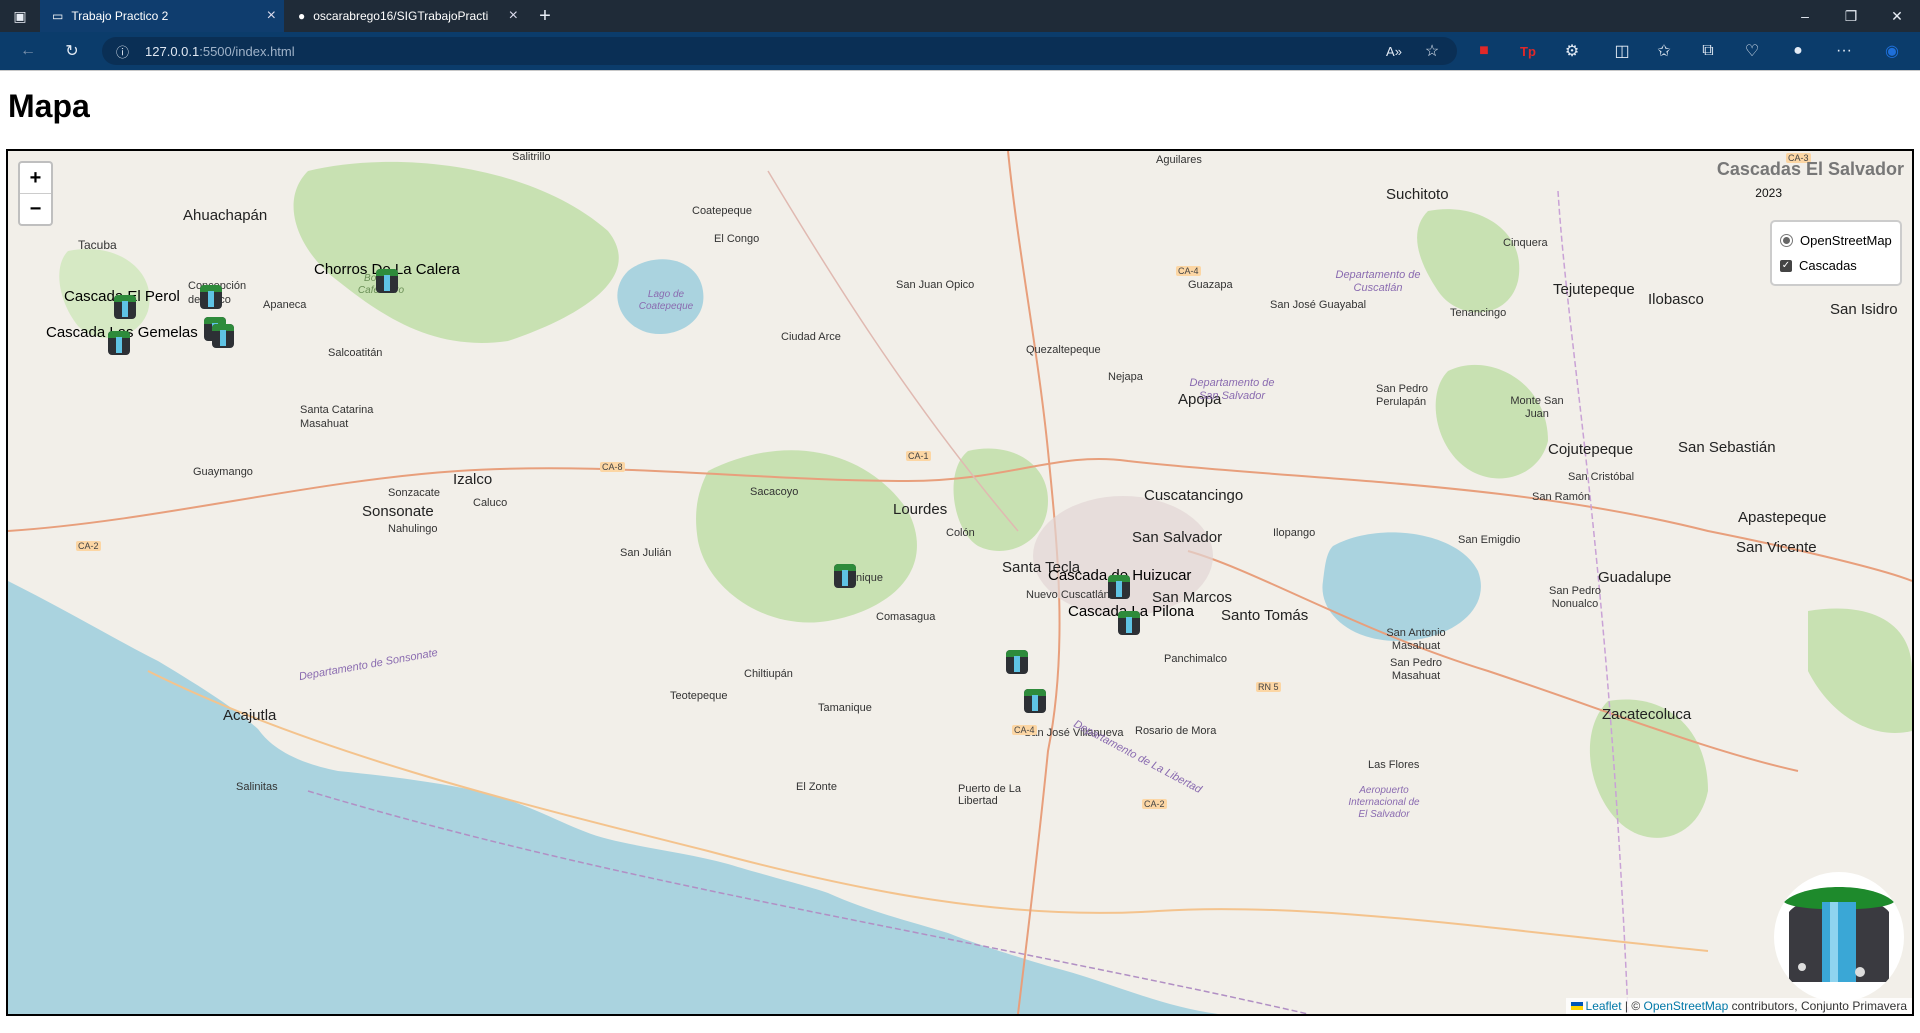  What do you see at coordinates (1478, 313) in the screenshot?
I see `place-label: Tenancingo` at bounding box center [1478, 313].